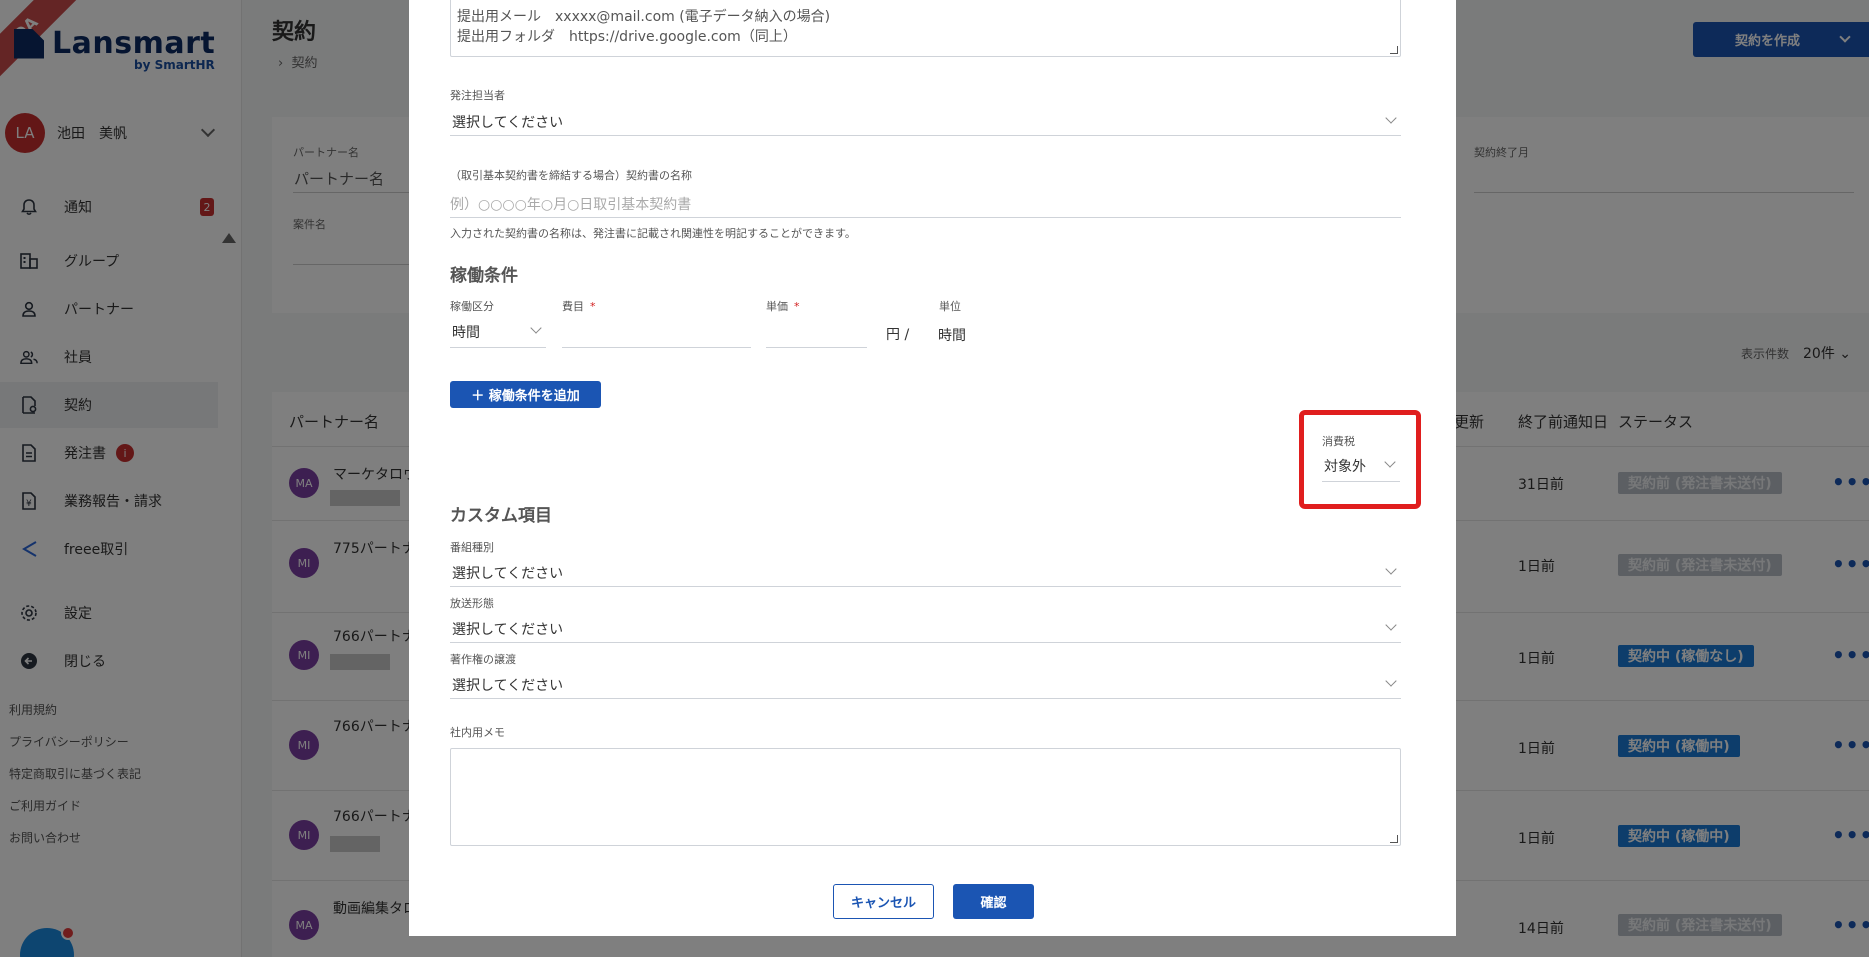 The height and width of the screenshot is (957, 1869). What do you see at coordinates (508, 686) in the screenshot?
I see `copyright-transfer-value: 選択してください` at bounding box center [508, 686].